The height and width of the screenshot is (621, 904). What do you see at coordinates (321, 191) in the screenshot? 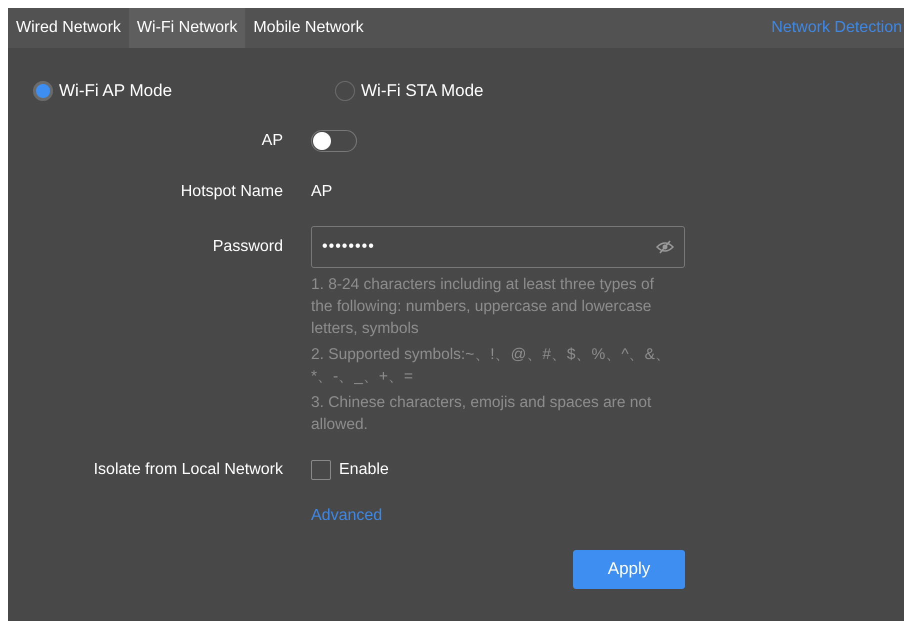
I see `hotspot-name-value: AP` at bounding box center [321, 191].